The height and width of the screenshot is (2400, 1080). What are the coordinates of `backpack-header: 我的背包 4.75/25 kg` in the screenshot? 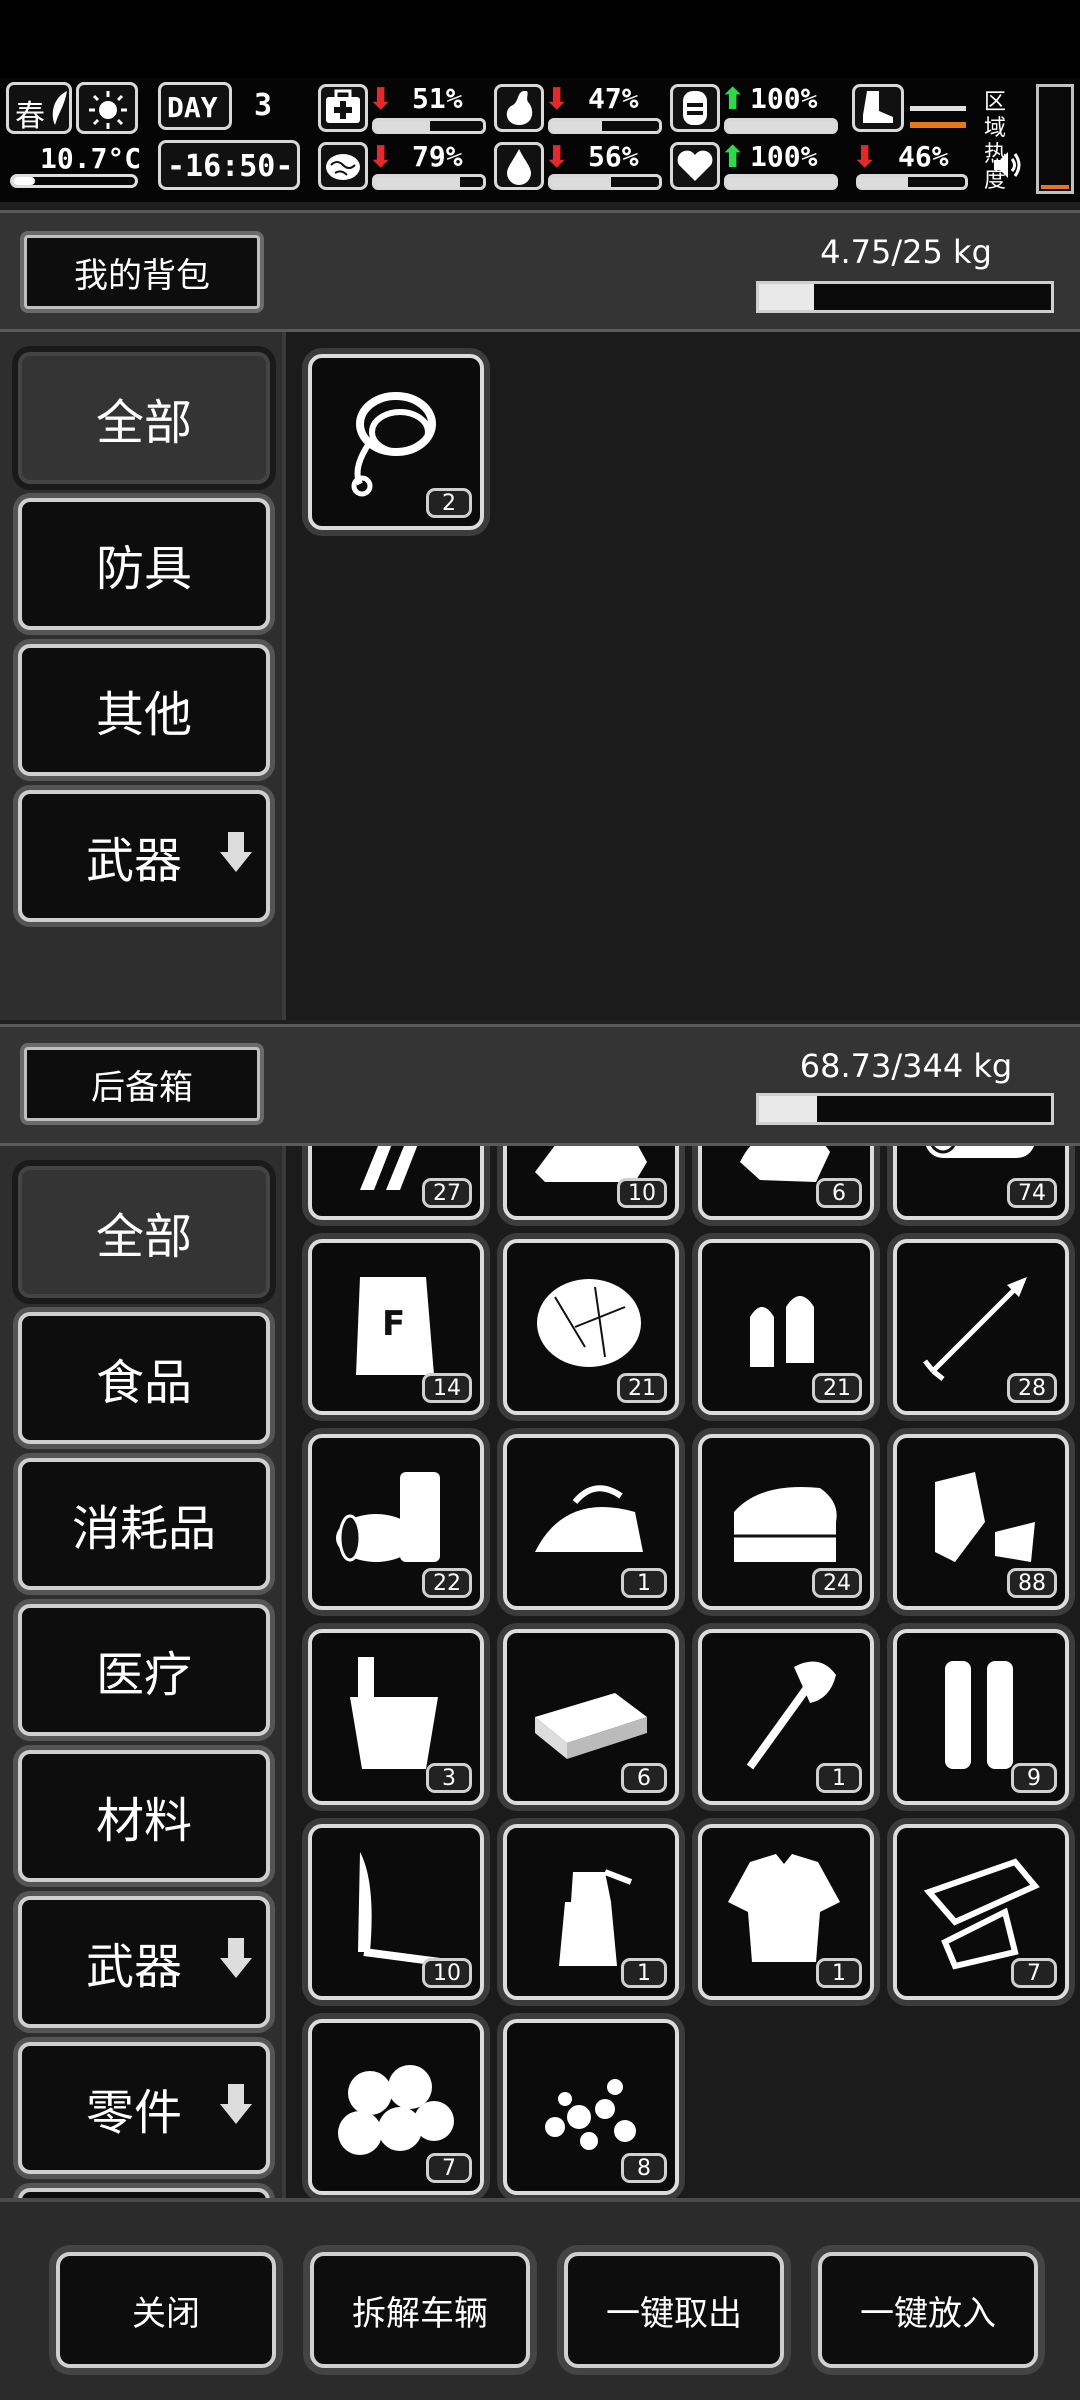 It's located at (540, 271).